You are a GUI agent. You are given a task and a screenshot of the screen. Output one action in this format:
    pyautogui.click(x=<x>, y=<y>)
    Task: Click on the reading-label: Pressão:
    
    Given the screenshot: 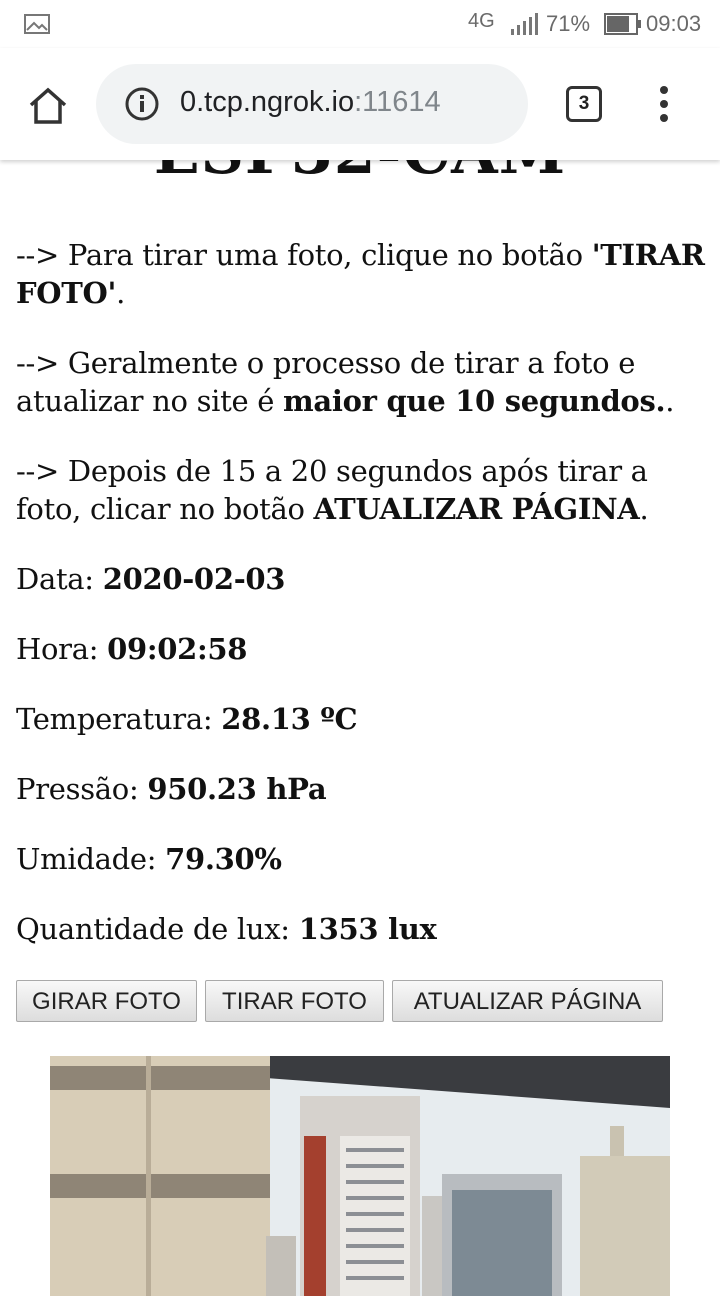 What is the action you would take?
    pyautogui.click(x=82, y=789)
    